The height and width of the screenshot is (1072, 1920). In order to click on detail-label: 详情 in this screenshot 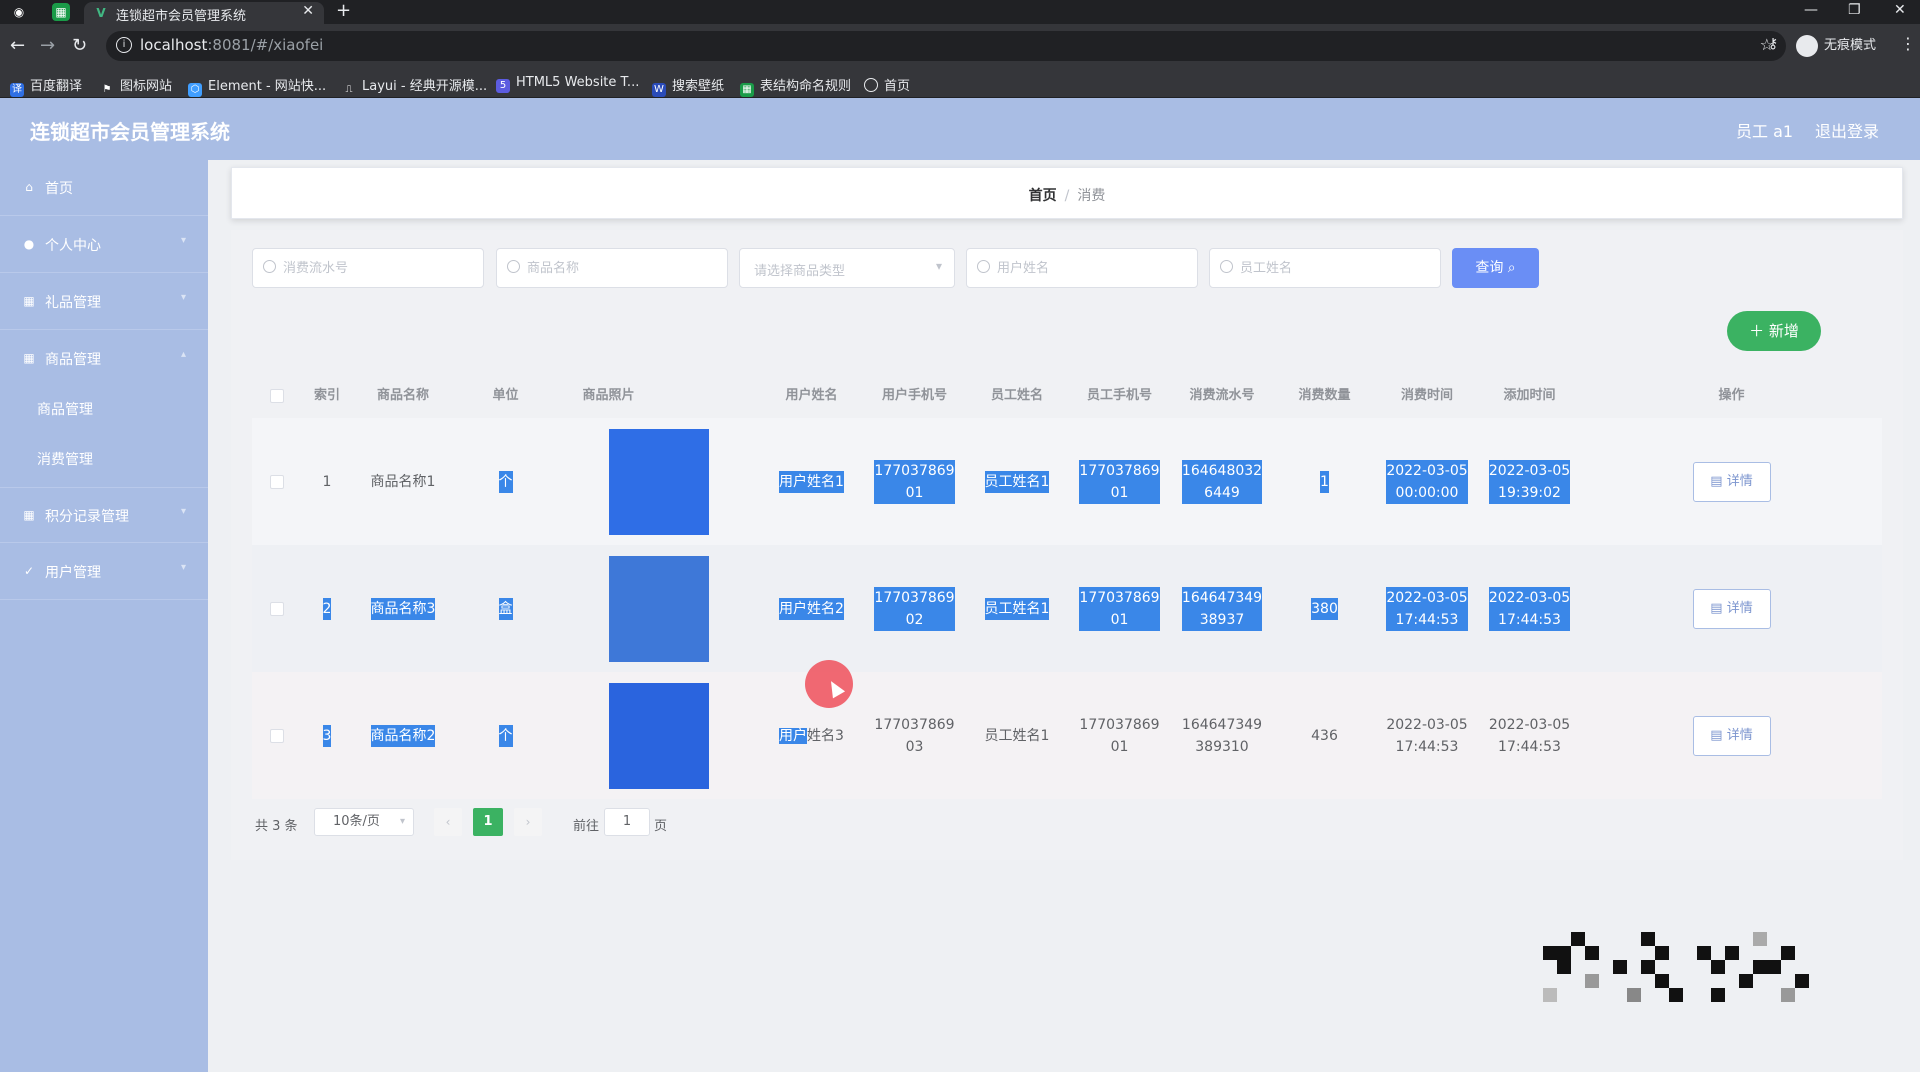, I will do `click(1739, 735)`.